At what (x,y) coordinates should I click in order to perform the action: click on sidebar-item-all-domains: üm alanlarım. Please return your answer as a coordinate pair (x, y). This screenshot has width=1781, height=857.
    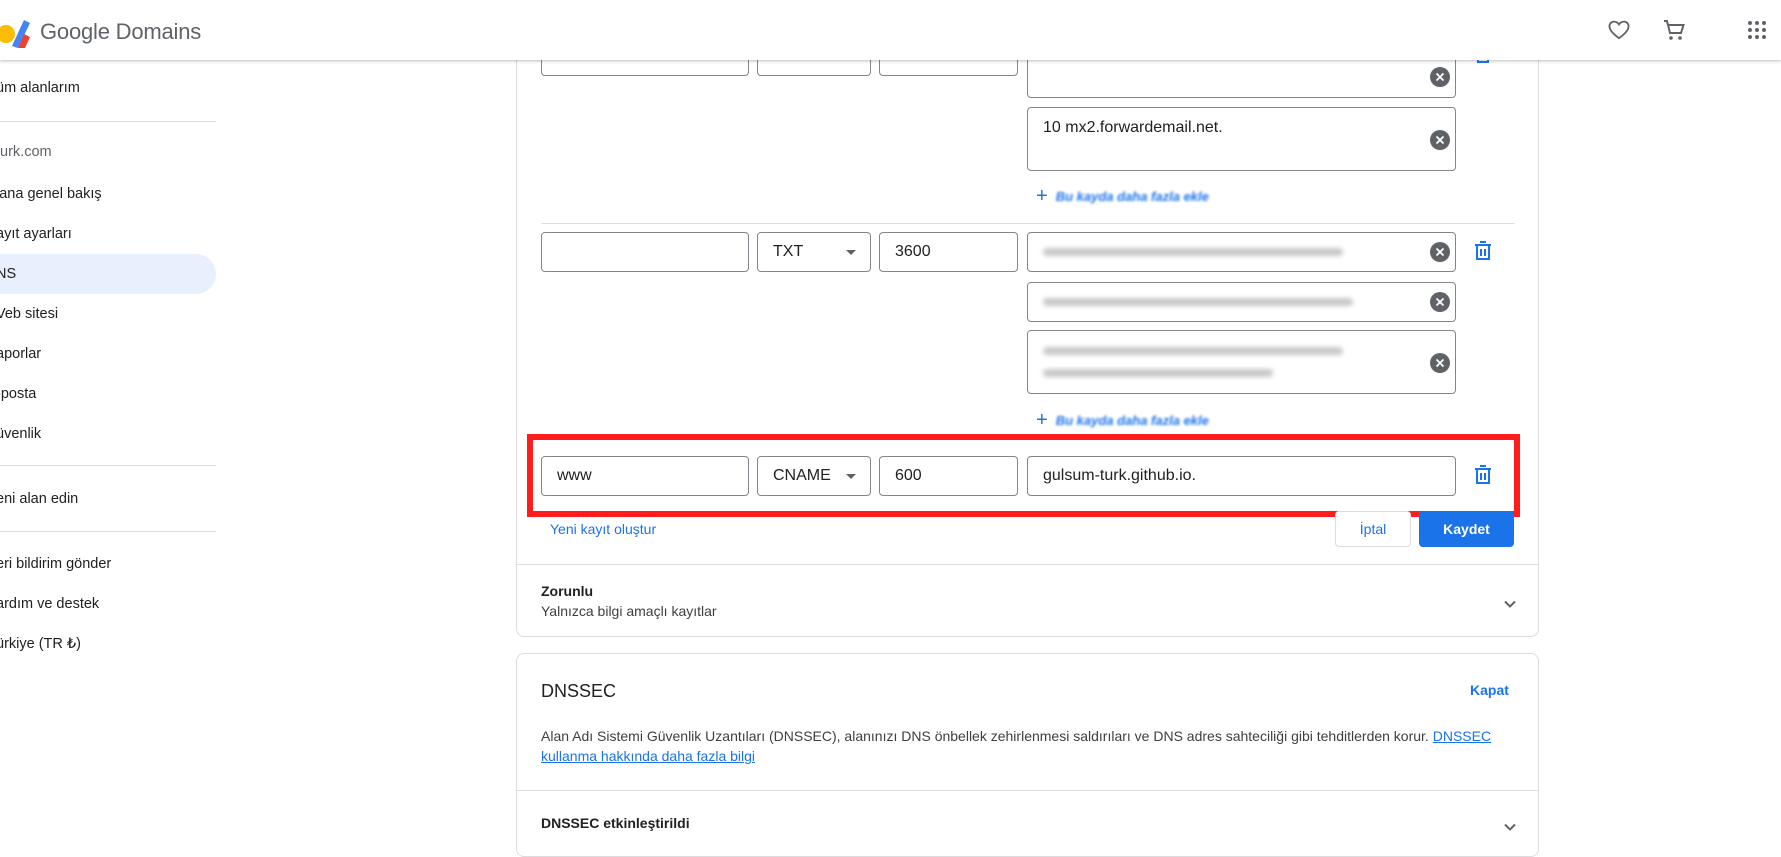
    Looking at the image, I should click on (108, 88).